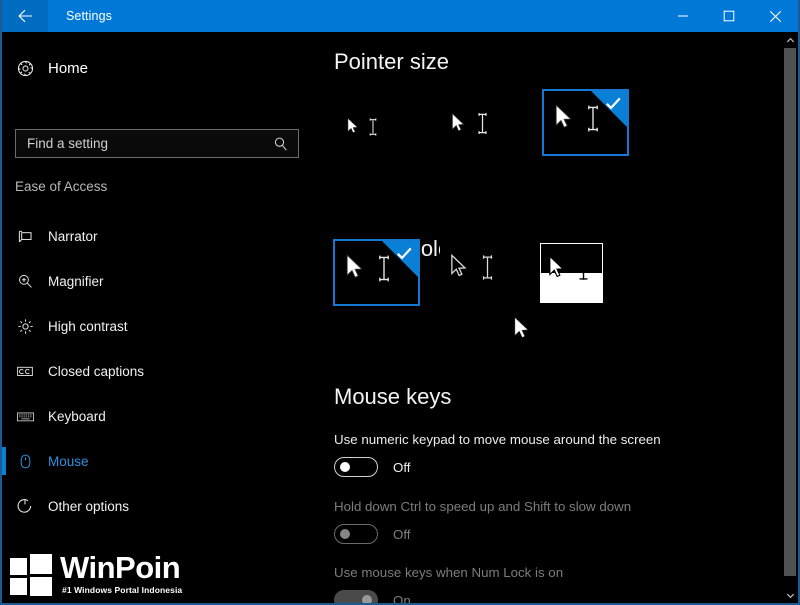 The height and width of the screenshot is (605, 800). I want to click on maximize-button, so click(729, 16).